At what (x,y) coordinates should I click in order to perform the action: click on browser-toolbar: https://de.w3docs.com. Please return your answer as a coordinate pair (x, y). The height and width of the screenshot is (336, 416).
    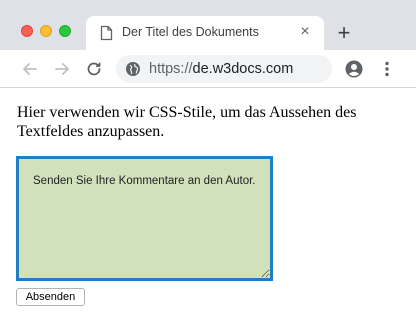
    Looking at the image, I should click on (208, 69).